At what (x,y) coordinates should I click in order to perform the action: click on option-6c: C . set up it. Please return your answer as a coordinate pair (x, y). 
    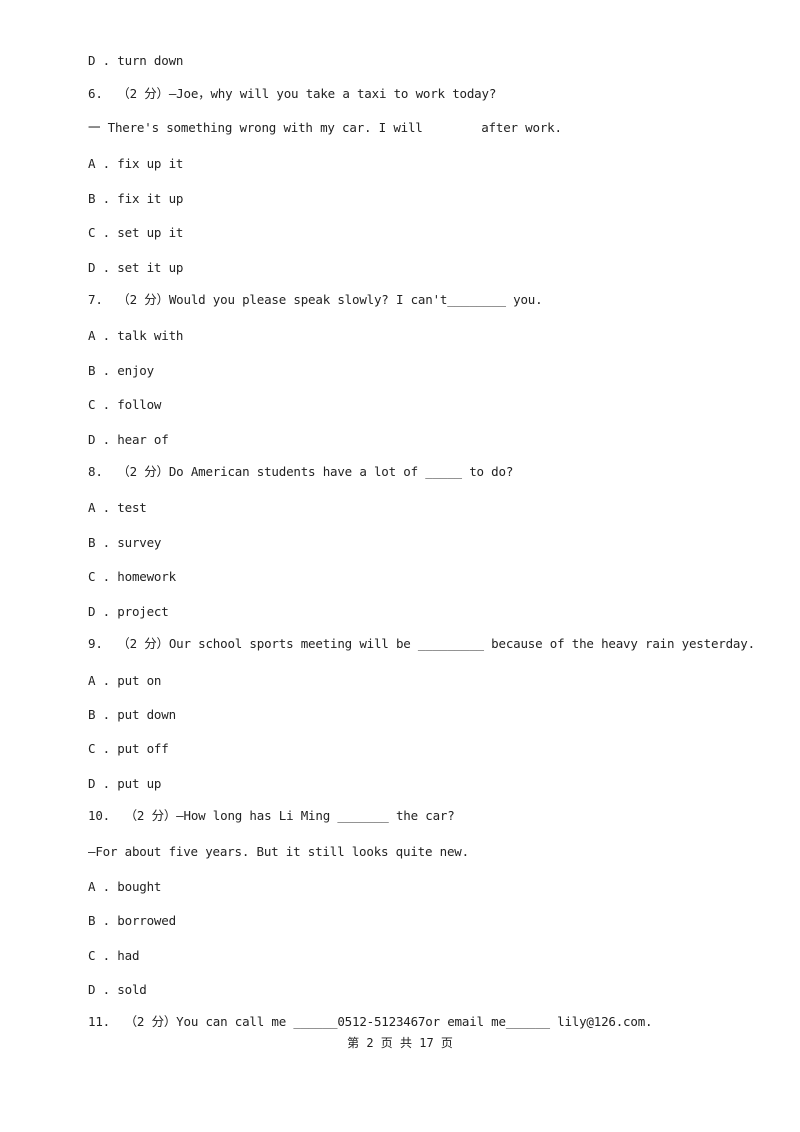
    Looking at the image, I should click on (136, 232).